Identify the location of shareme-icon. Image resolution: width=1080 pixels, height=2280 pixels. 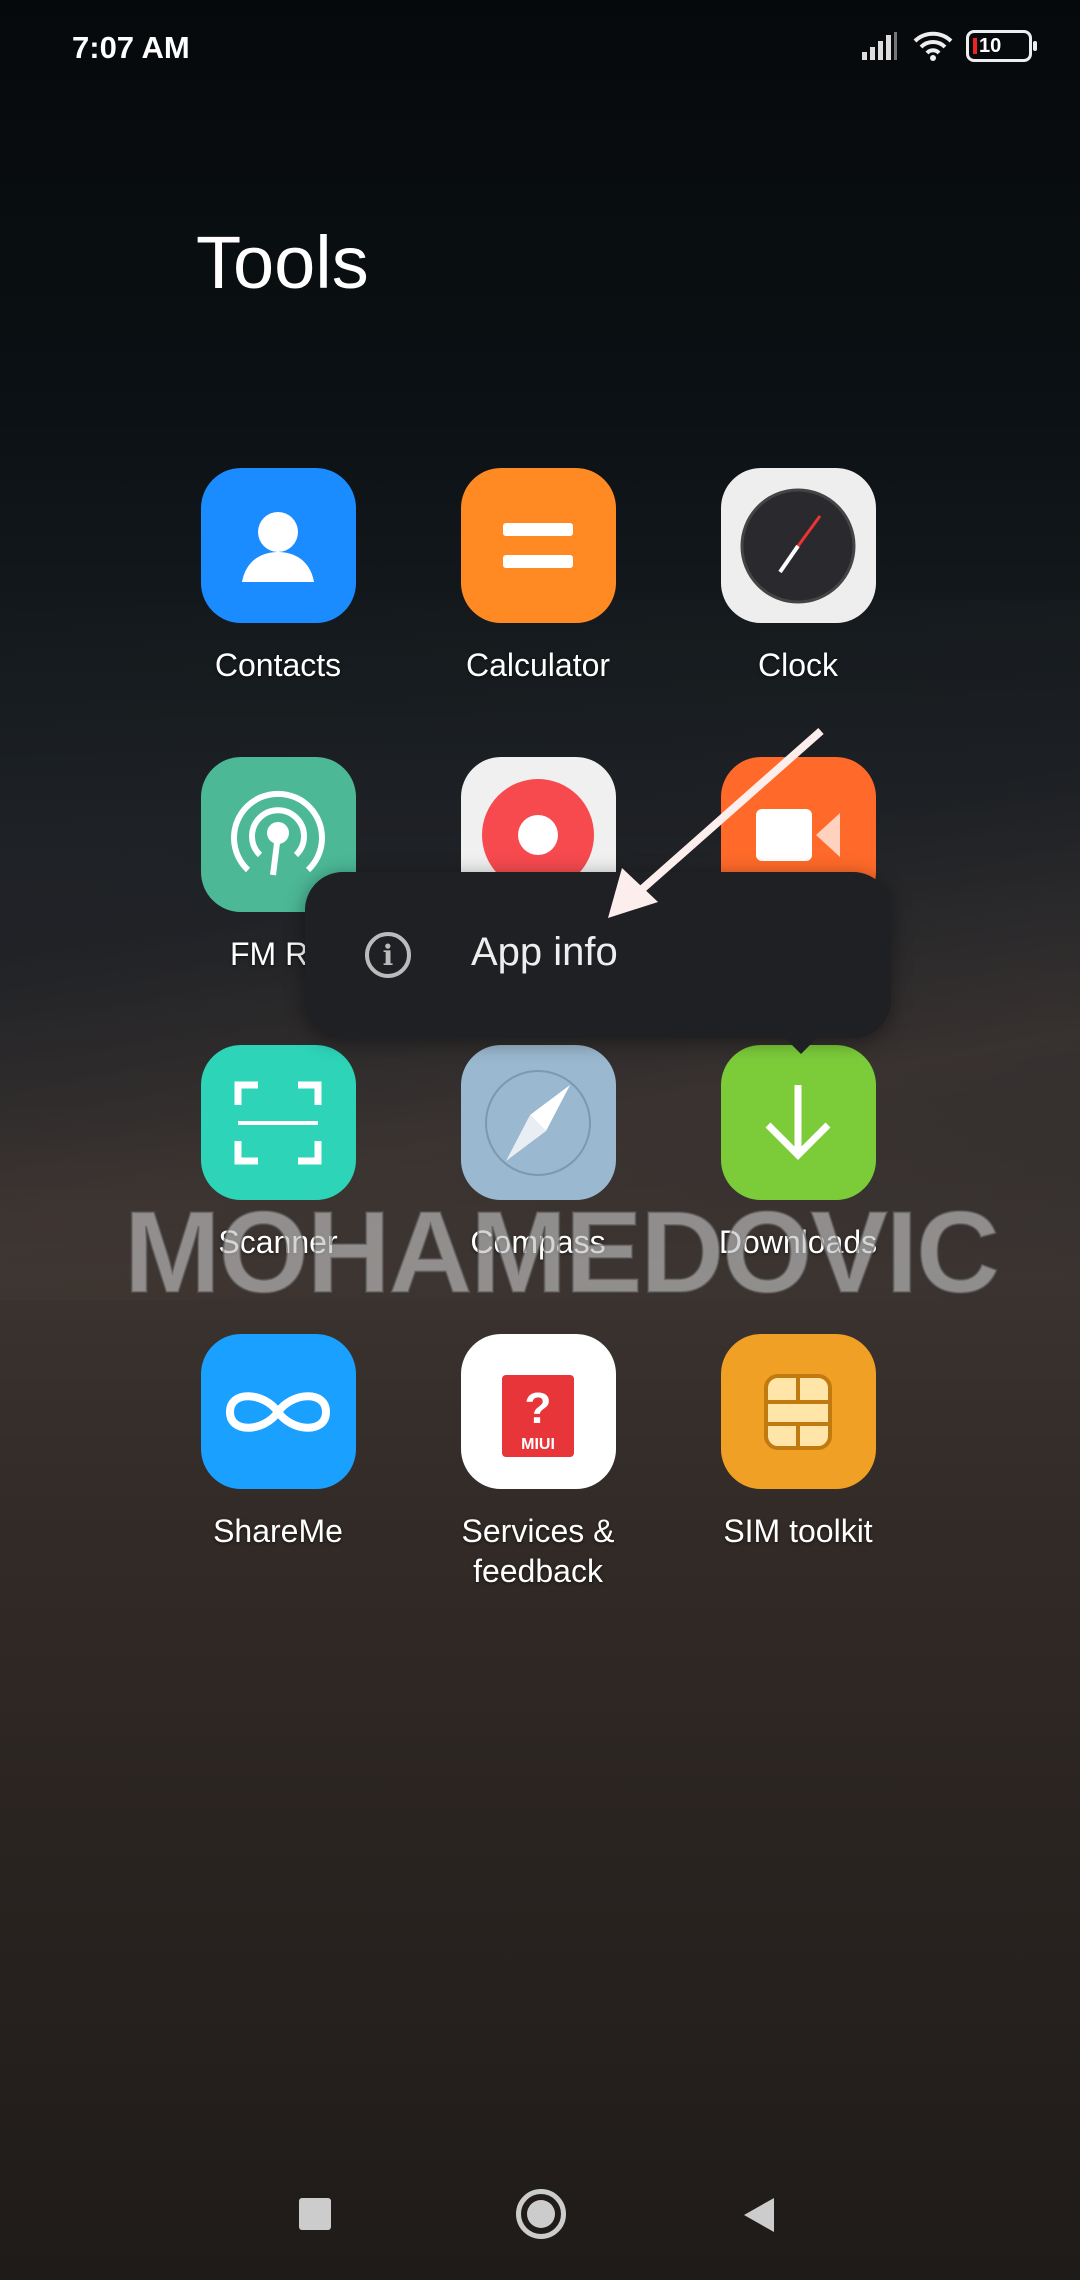
(278, 1411).